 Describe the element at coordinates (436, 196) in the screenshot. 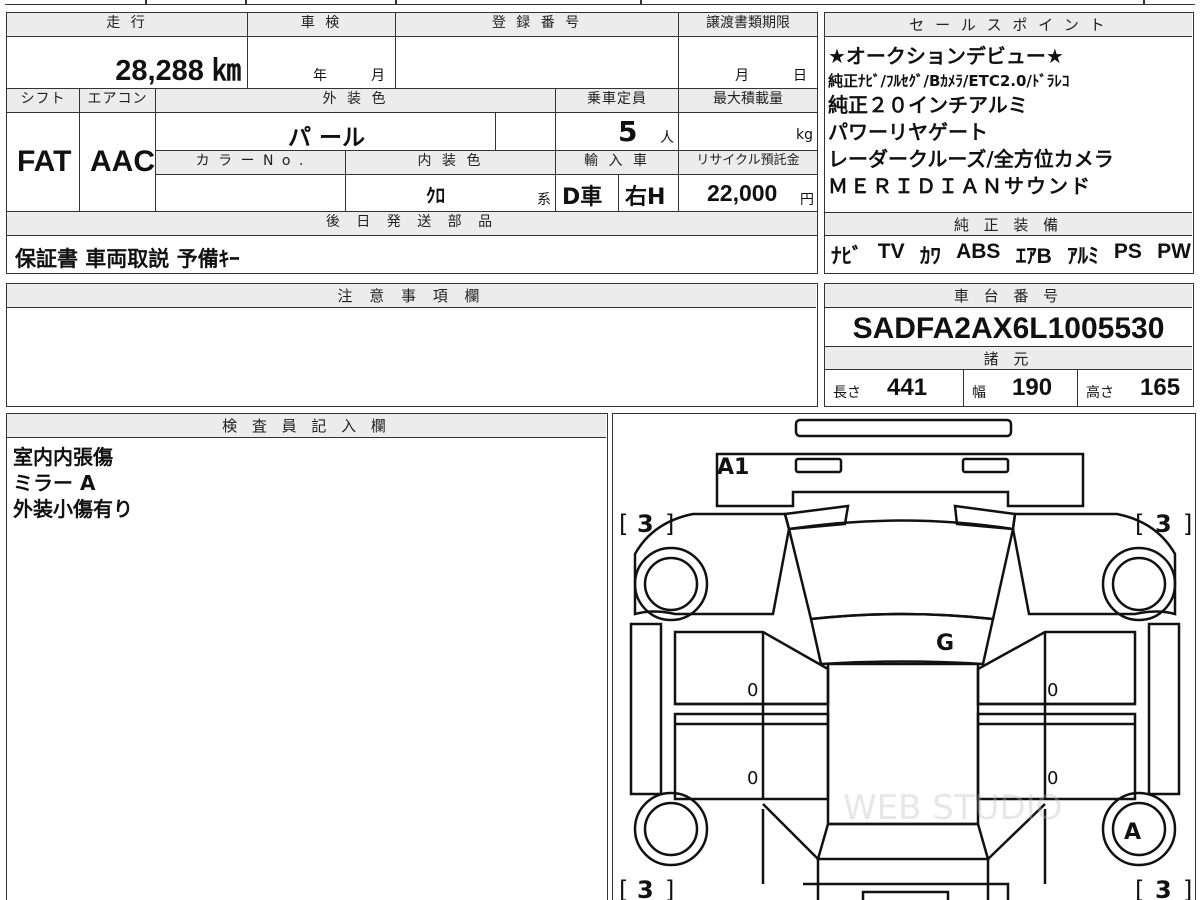

I see `interior-color-value: ｸﾛ` at that location.